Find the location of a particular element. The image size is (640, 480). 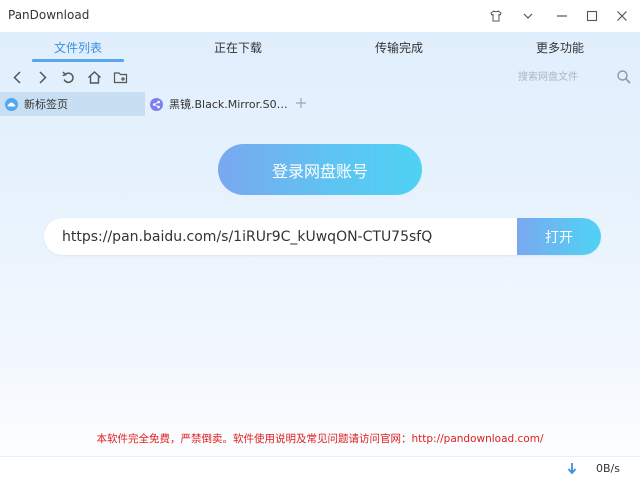

chevron-down-icon is located at coordinates (528, 16).